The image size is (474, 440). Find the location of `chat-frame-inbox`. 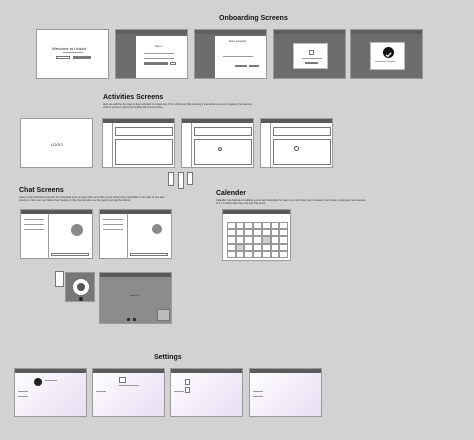

chat-frame-inbox is located at coordinates (56, 234).